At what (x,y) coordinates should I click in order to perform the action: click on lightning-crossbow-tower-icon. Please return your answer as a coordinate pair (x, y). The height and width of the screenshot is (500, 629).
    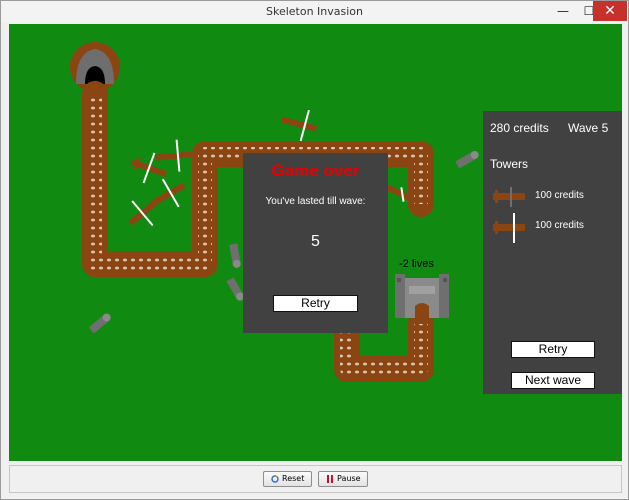
    Looking at the image, I should click on (509, 228).